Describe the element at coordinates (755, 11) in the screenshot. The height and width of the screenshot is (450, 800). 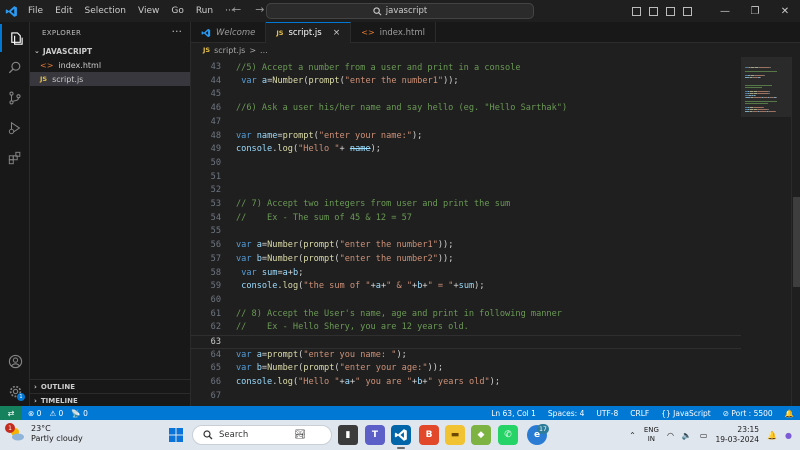
I see `maximize-button: ❐` at that location.